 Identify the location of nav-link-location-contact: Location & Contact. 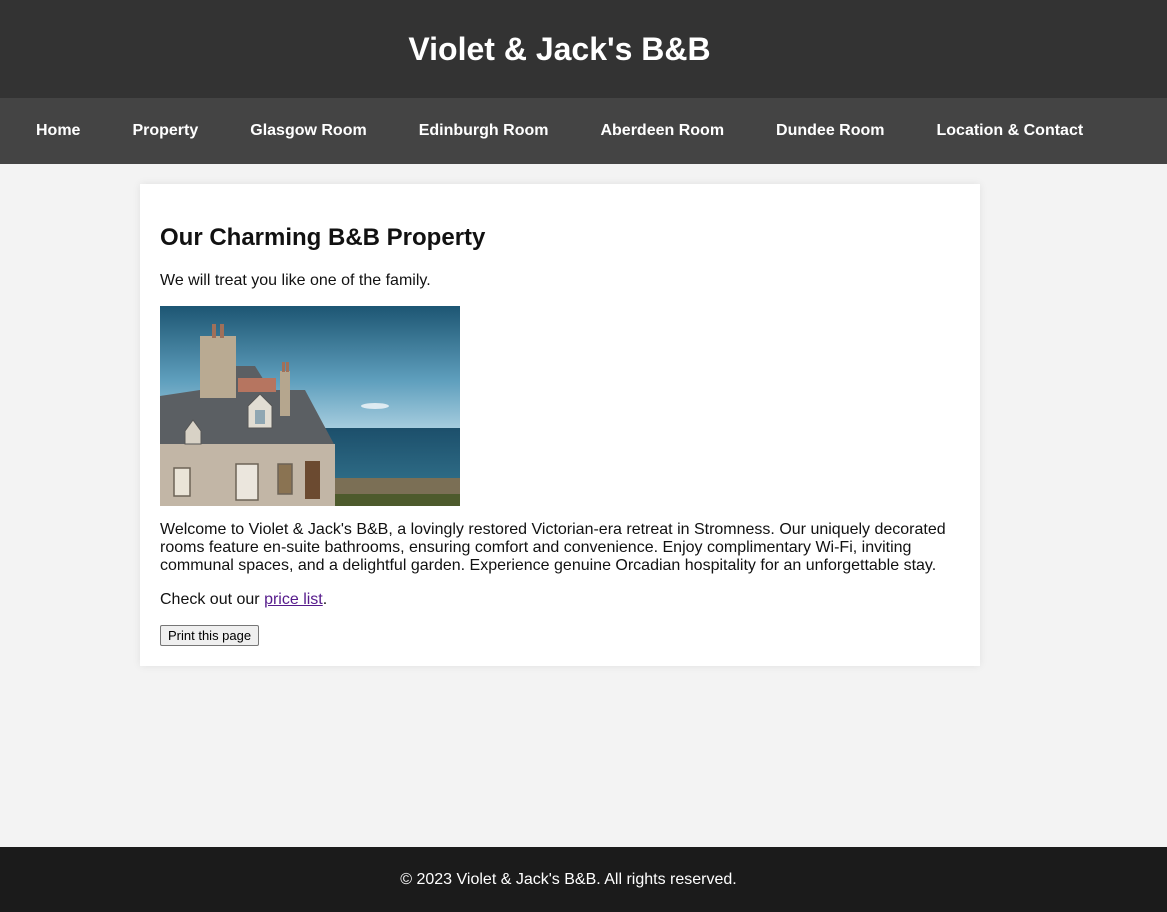
(1010, 131).